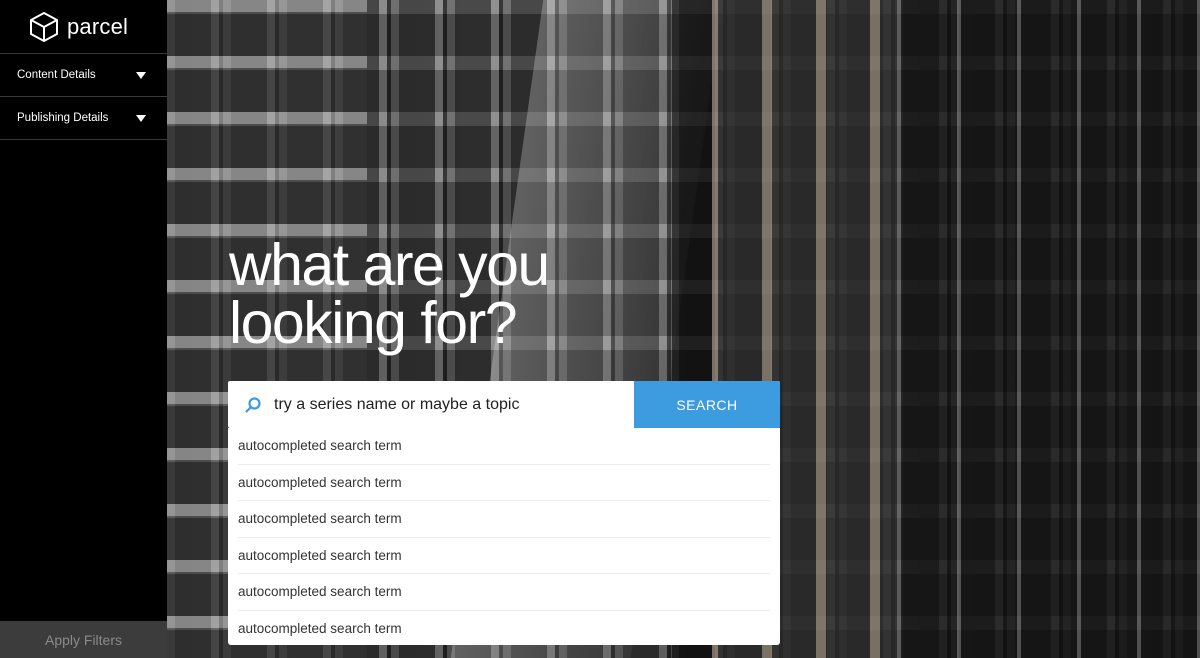 The width and height of the screenshot is (1200, 658). What do you see at coordinates (83, 639) in the screenshot?
I see `apply-filters-button: Apply Filters` at bounding box center [83, 639].